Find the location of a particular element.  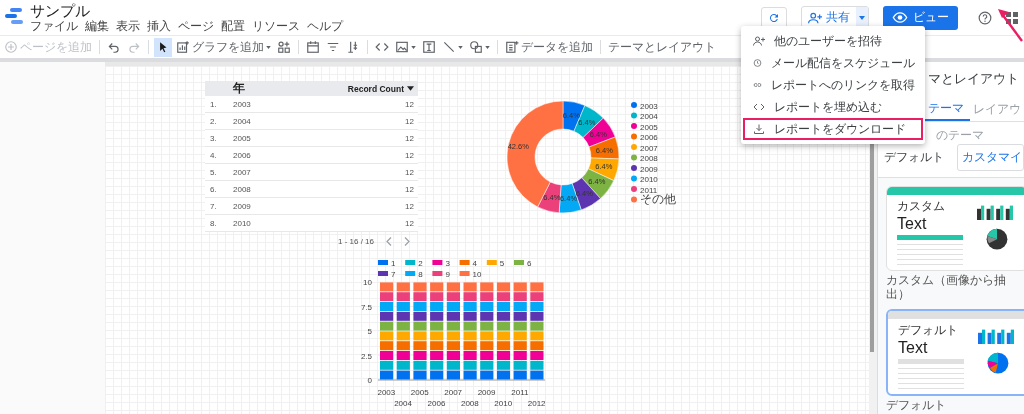

view-button: ビュー is located at coordinates (920, 17).